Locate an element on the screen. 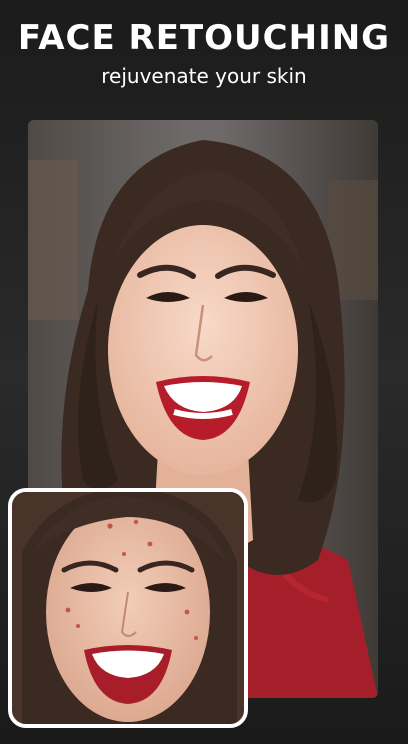 The width and height of the screenshot is (408, 744). headline: FACE RETOUCHING is located at coordinates (204, 38).